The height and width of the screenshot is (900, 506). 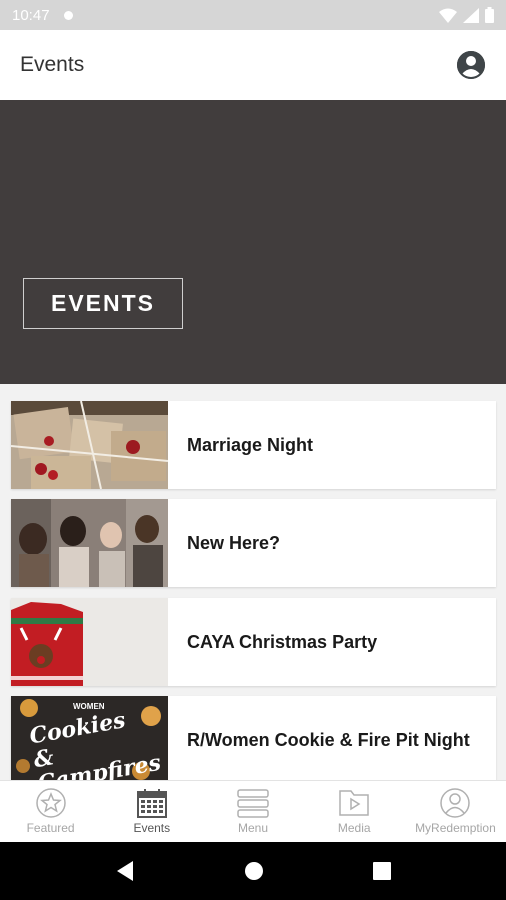 I want to click on tab-label: MyRedemption, so click(x=455, y=828).